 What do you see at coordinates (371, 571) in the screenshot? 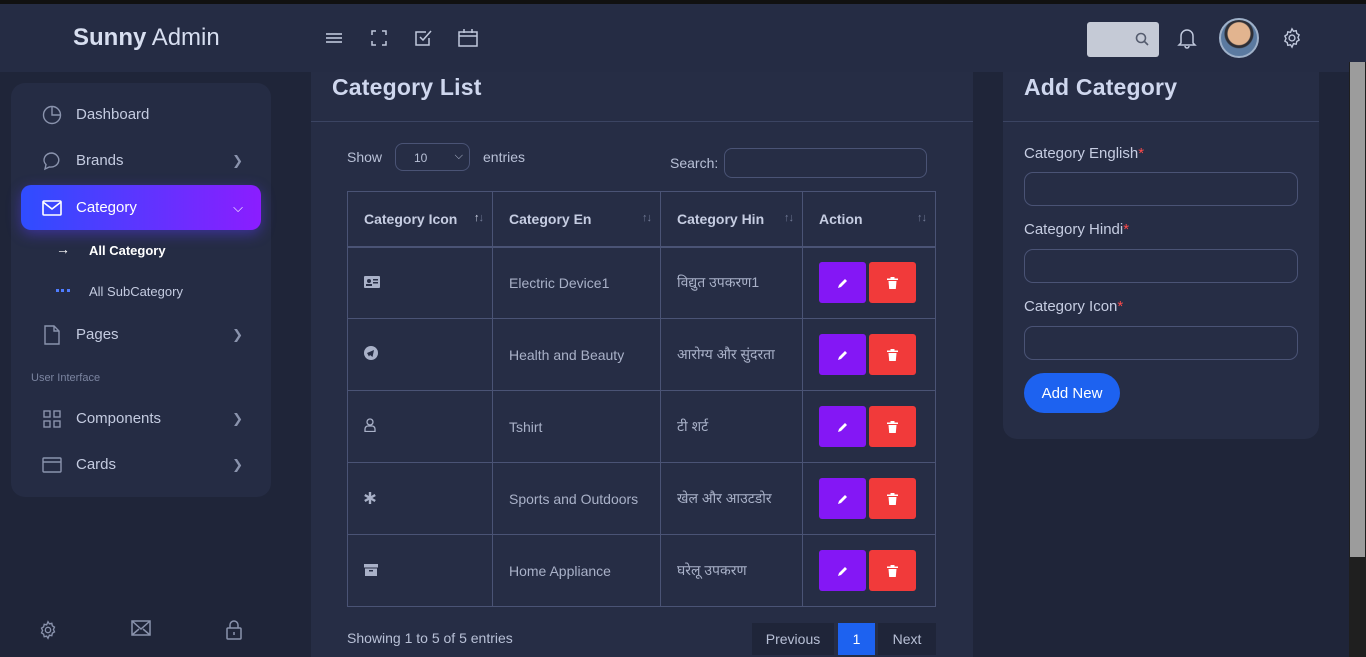
I see `archive-icon` at bounding box center [371, 571].